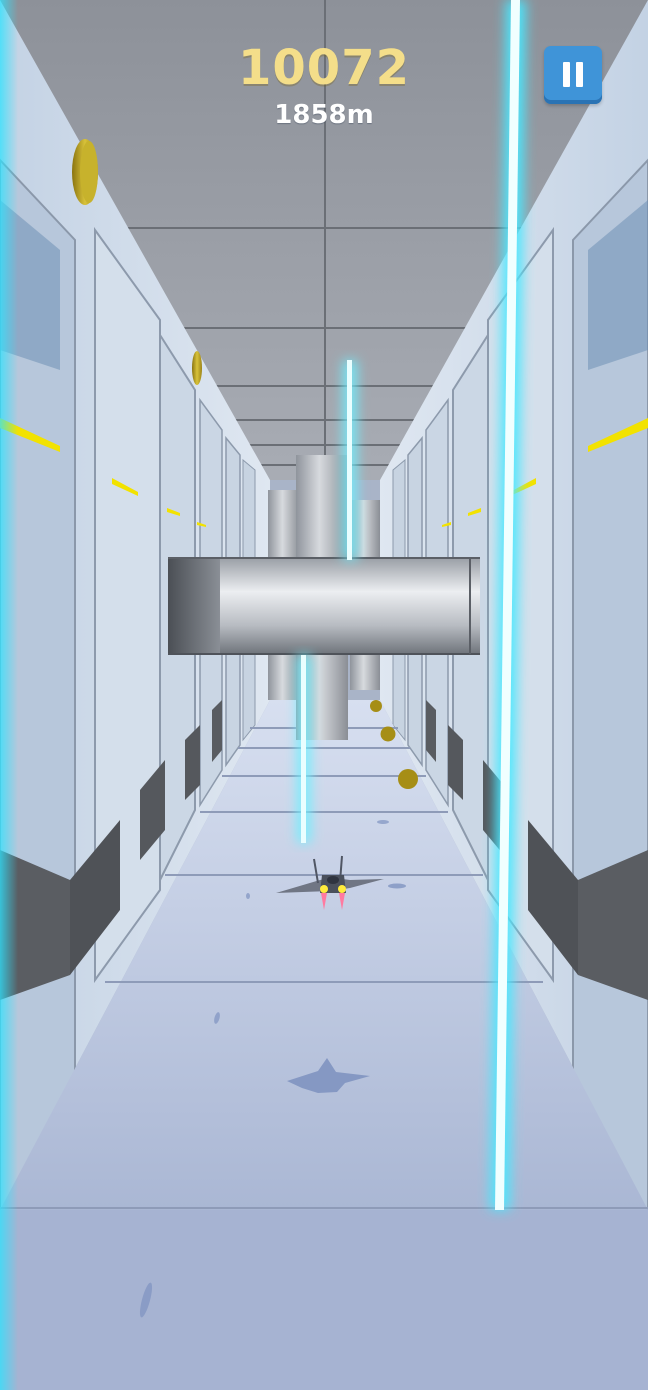 This screenshot has height=1390, width=648. I want to click on pipe-obstacle, so click(324, 606).